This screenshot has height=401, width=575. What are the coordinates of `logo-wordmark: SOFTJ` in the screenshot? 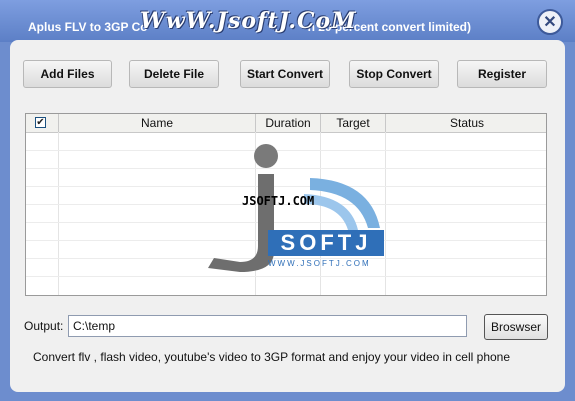 It's located at (326, 243).